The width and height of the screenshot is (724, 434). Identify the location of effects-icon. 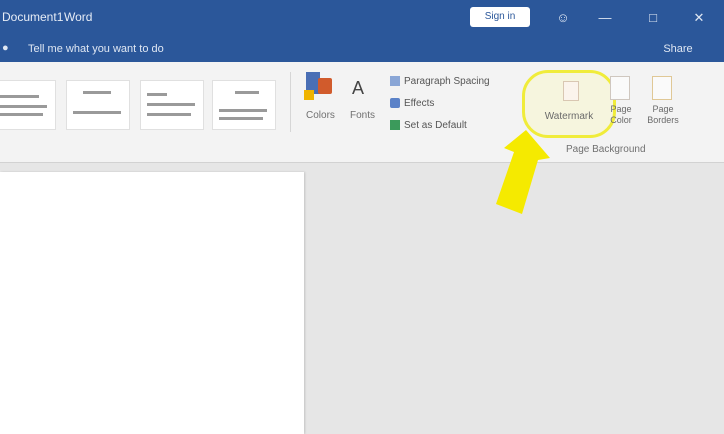
(395, 103).